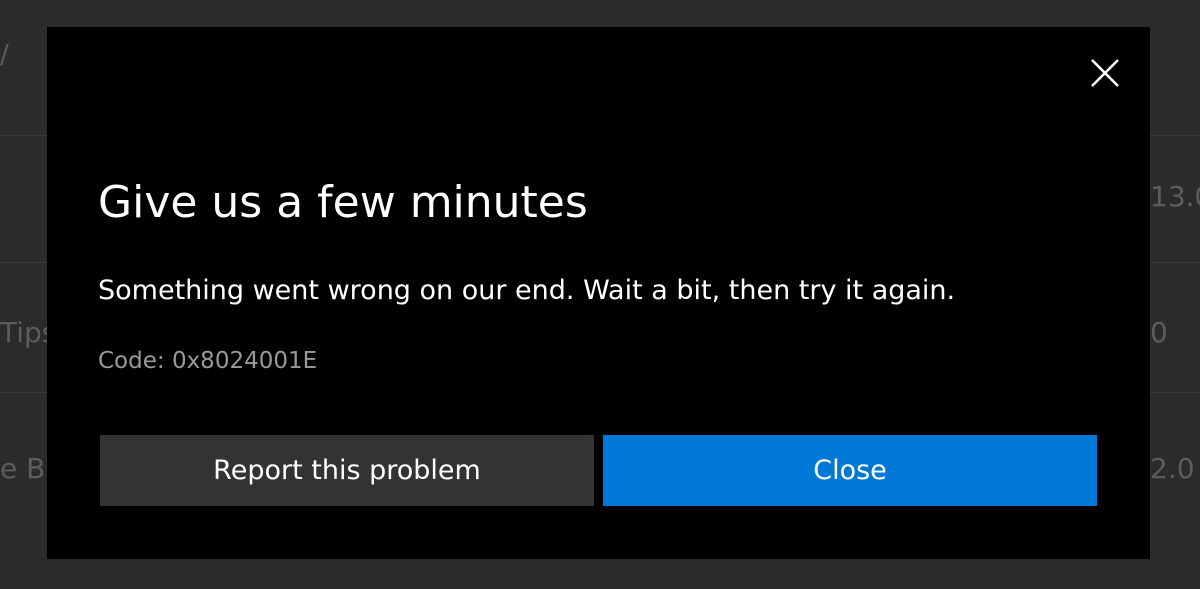 The image size is (1200, 589). I want to click on background-row-value: 13.0, so click(1175, 196).